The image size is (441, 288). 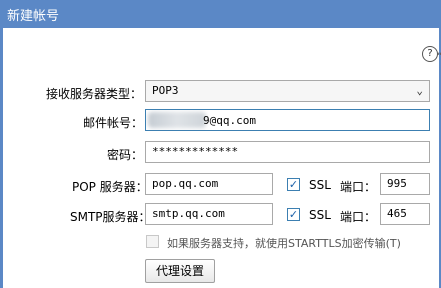 I want to click on redacted-blur, so click(x=177, y=120).